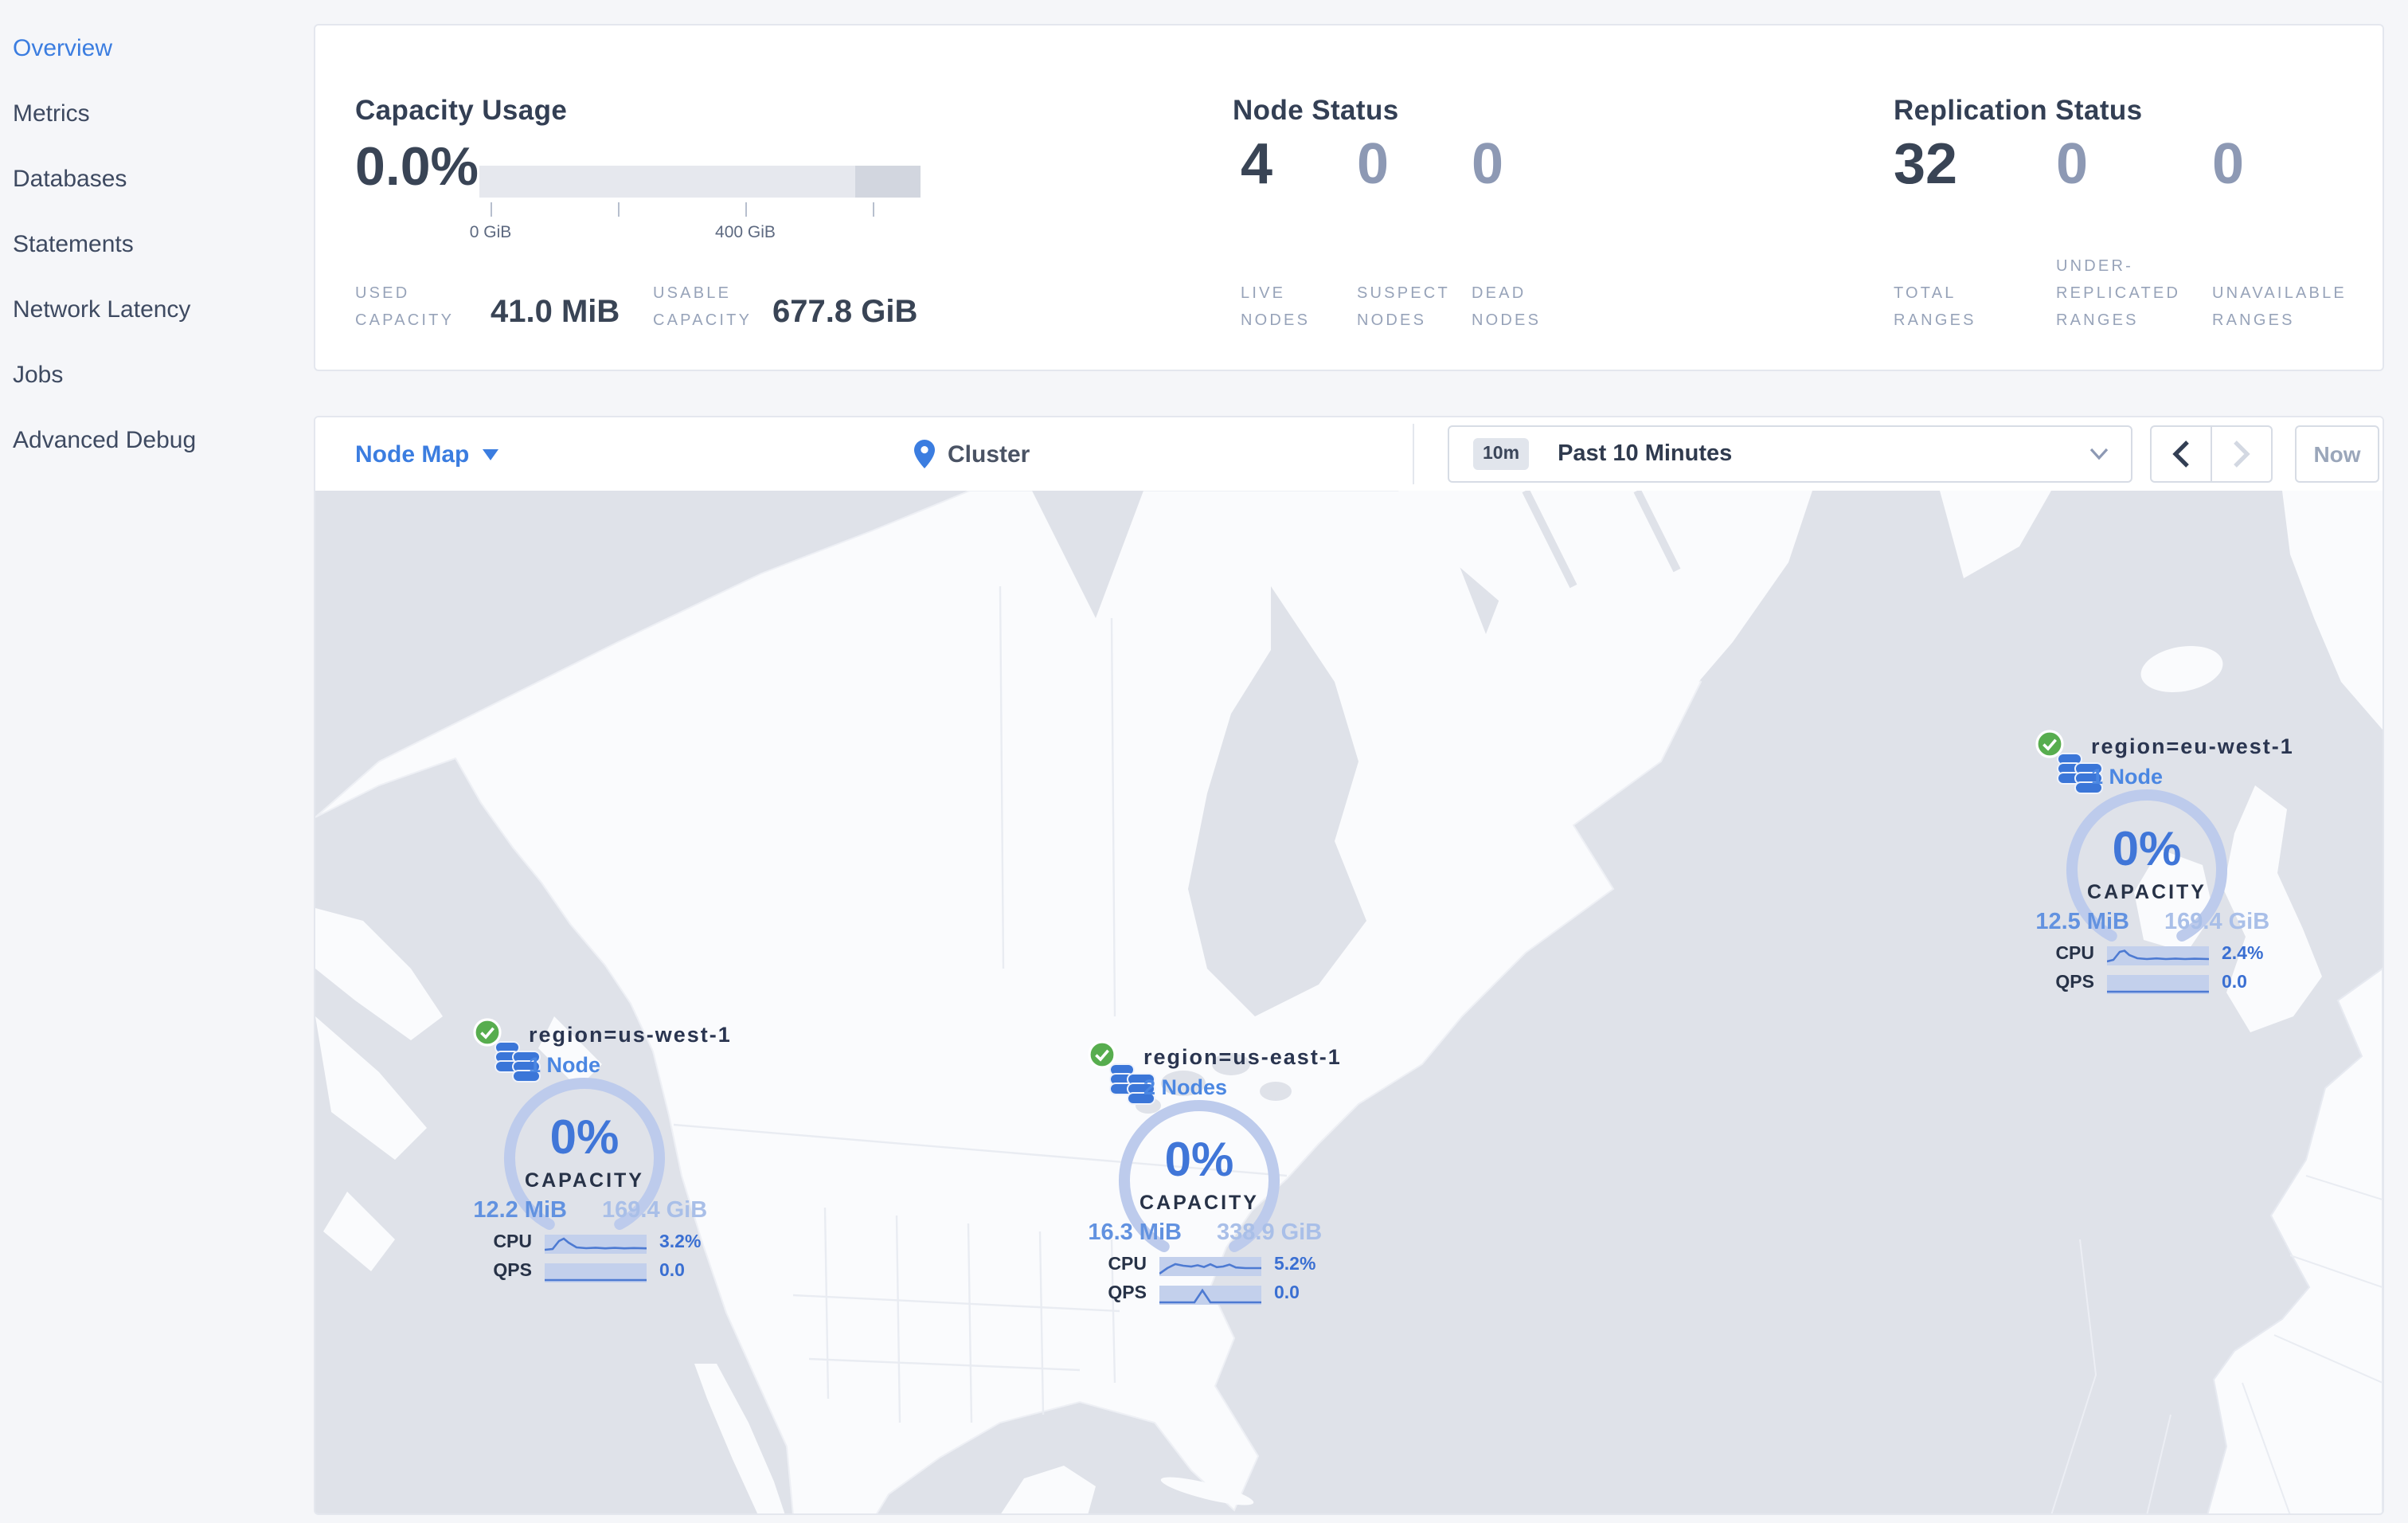  What do you see at coordinates (461, 109) in the screenshot?
I see `capacity-usage-title: Capacity Usage` at bounding box center [461, 109].